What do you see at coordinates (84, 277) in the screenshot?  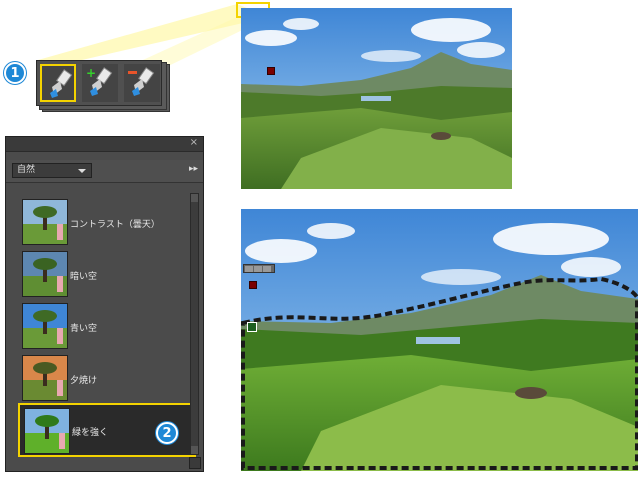 I see `preset-label: 暗い空` at bounding box center [84, 277].